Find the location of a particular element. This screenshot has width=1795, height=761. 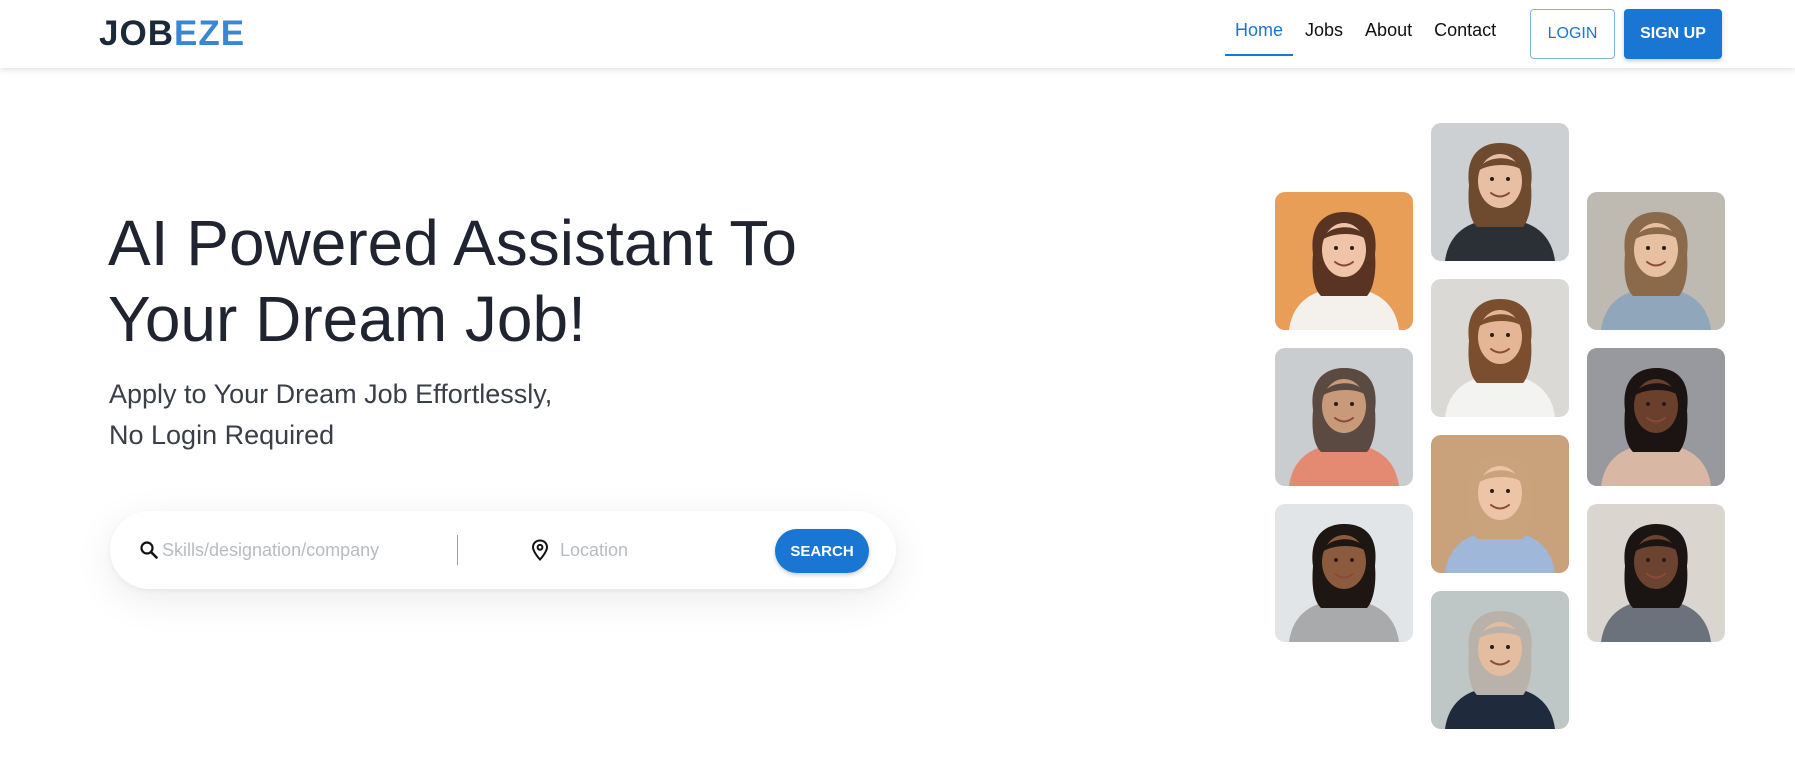

location-search-input is located at coordinates (660, 550).